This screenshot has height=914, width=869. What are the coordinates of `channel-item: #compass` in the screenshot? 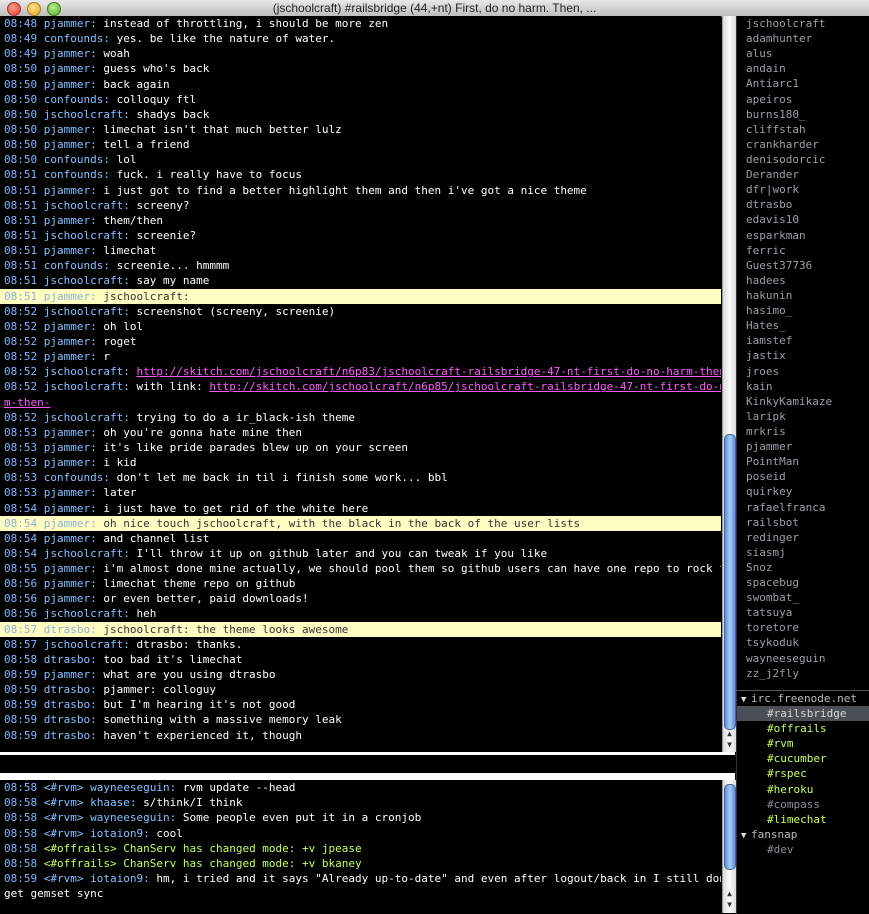 It's located at (803, 804).